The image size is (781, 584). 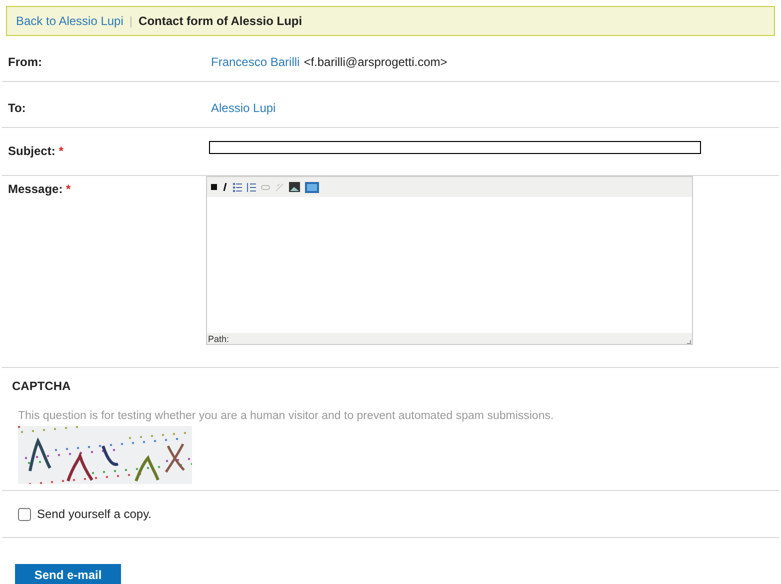 What do you see at coordinates (376, 62) in the screenshot?
I see `email-address: <f.barilli@arsprogetti.com>` at bounding box center [376, 62].